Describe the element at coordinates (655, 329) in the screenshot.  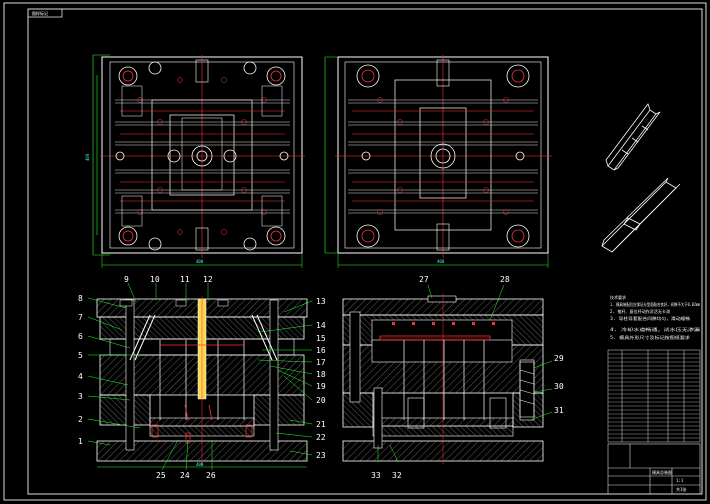
I see `note-line-4: 4. 冷却水道畅通，试水压无渗漏` at that location.